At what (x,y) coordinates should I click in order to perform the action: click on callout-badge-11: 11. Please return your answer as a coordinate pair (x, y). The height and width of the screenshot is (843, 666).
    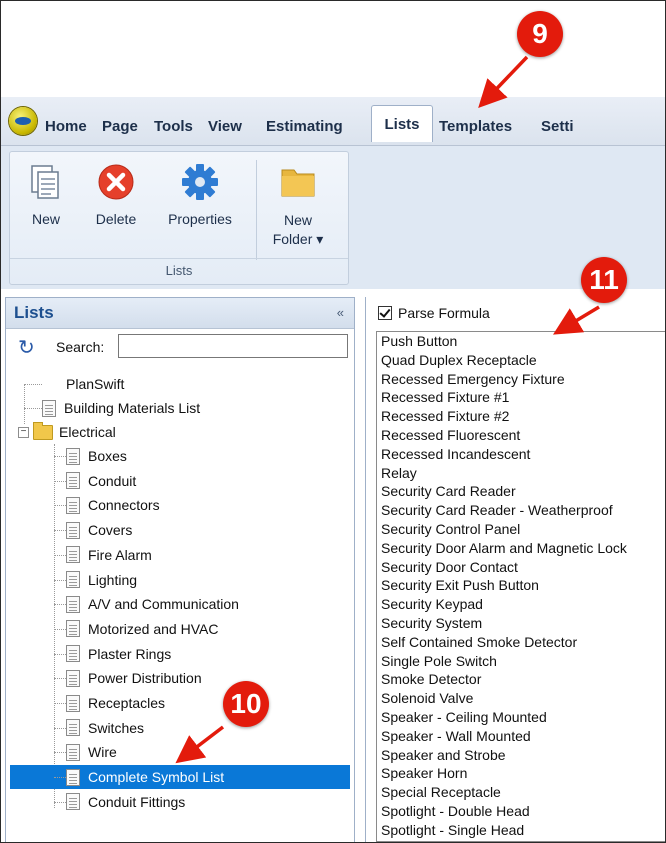
    Looking at the image, I should click on (604, 280).